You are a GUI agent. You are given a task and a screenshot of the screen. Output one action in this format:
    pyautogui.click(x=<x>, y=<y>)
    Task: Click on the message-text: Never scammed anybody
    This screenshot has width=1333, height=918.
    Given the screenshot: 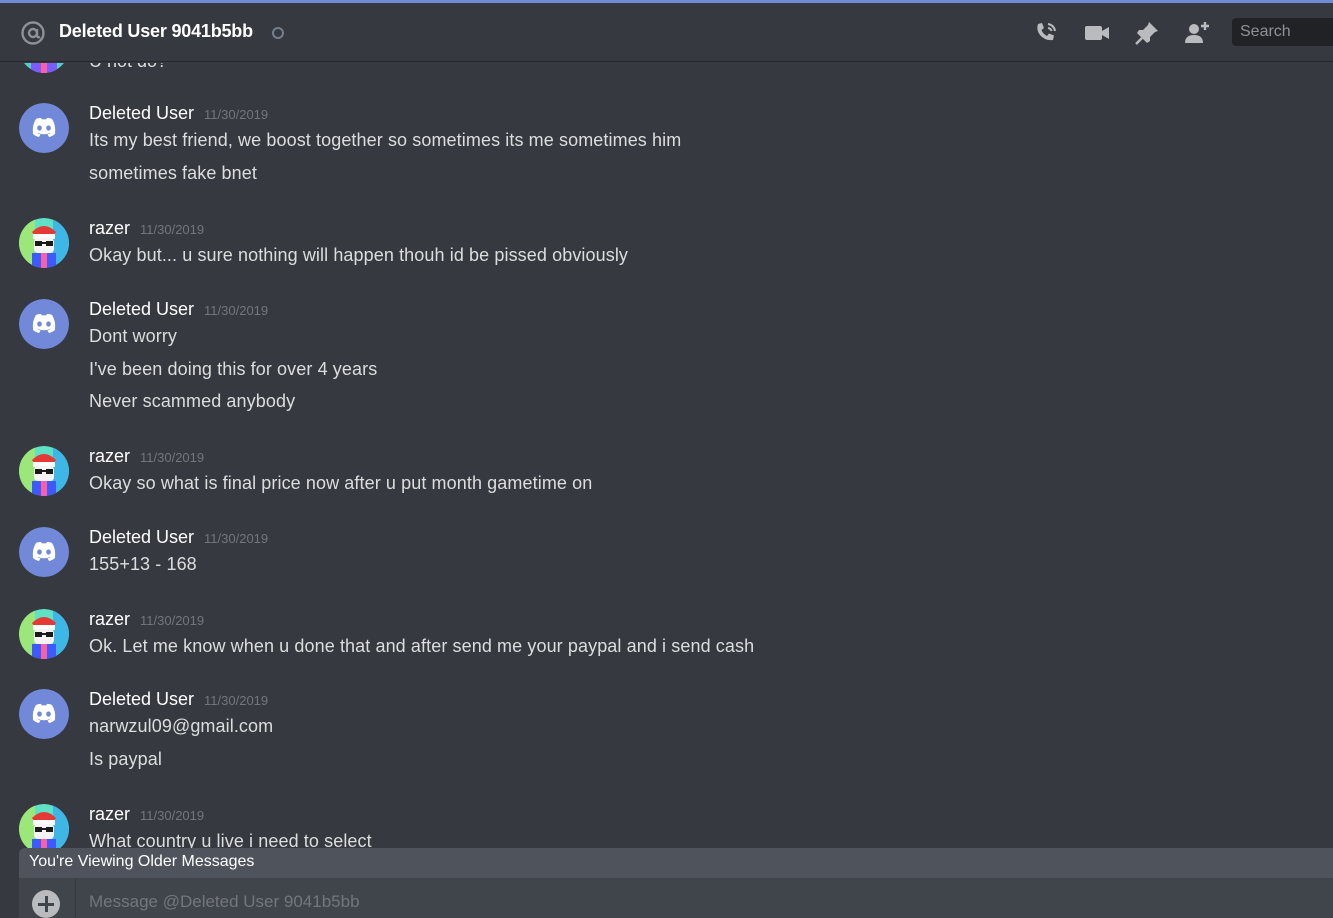 What is the action you would take?
    pyautogui.click(x=192, y=401)
    